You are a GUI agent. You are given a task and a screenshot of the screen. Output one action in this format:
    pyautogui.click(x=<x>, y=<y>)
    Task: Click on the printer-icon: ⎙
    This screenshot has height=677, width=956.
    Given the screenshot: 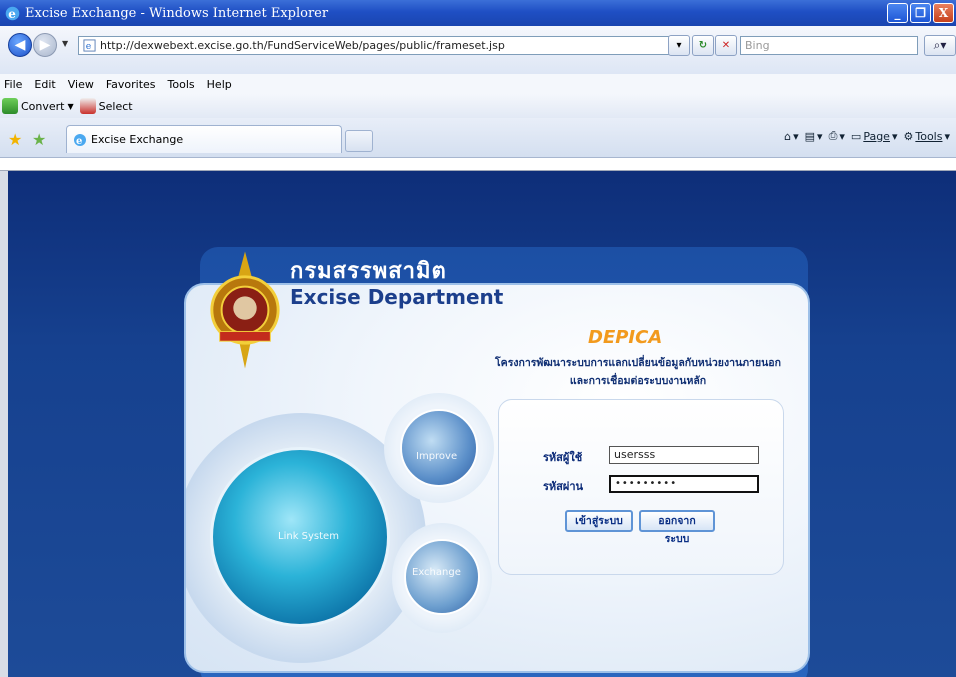 What is the action you would take?
    pyautogui.click(x=833, y=135)
    